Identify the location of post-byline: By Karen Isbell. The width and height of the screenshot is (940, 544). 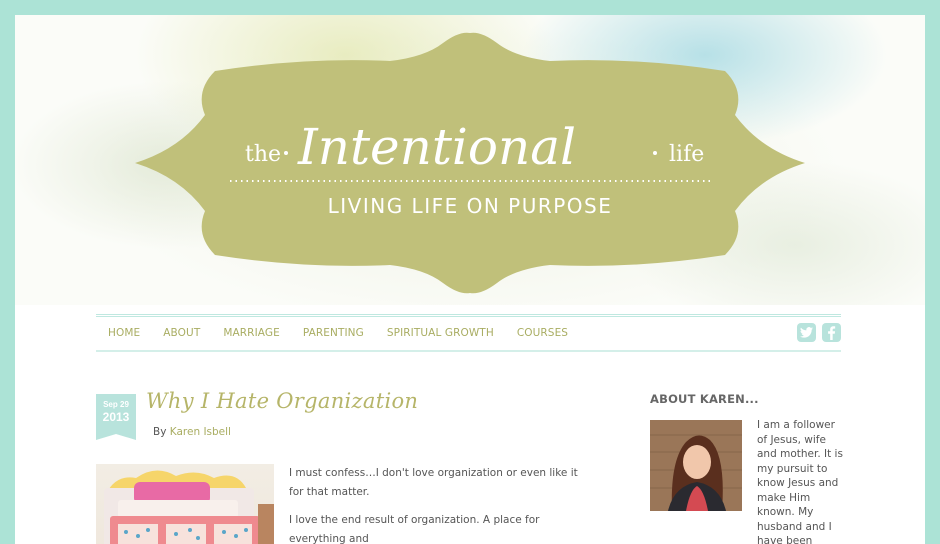
(192, 432).